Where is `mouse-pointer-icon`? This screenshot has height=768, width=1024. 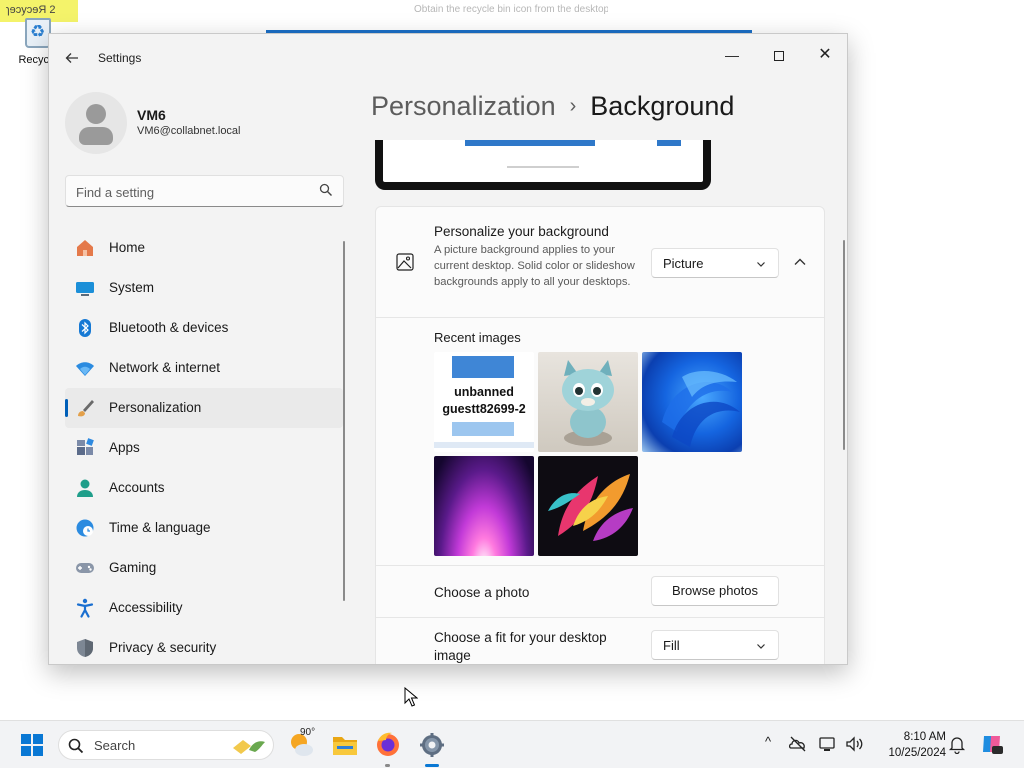 mouse-pointer-icon is located at coordinates (411, 697).